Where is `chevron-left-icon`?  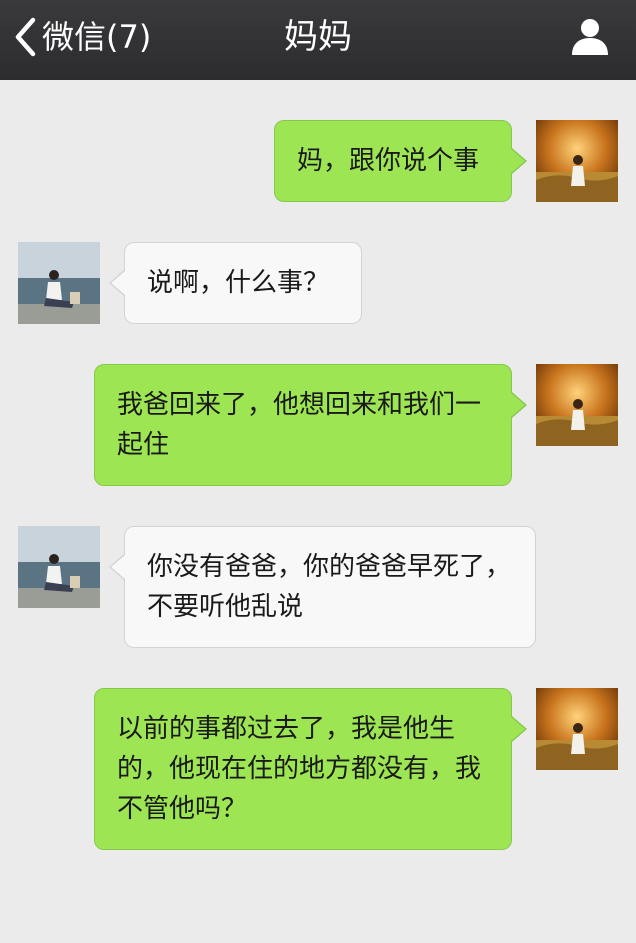 chevron-left-icon is located at coordinates (25, 37).